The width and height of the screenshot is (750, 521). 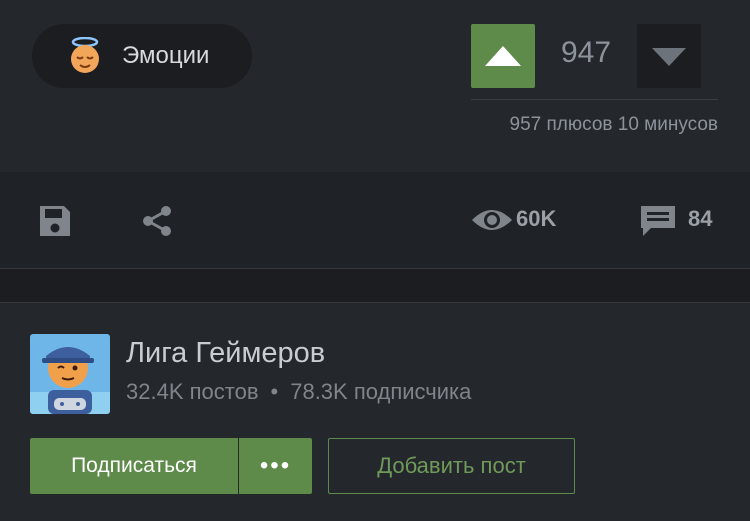 What do you see at coordinates (157, 221) in the screenshot?
I see `share-icon` at bounding box center [157, 221].